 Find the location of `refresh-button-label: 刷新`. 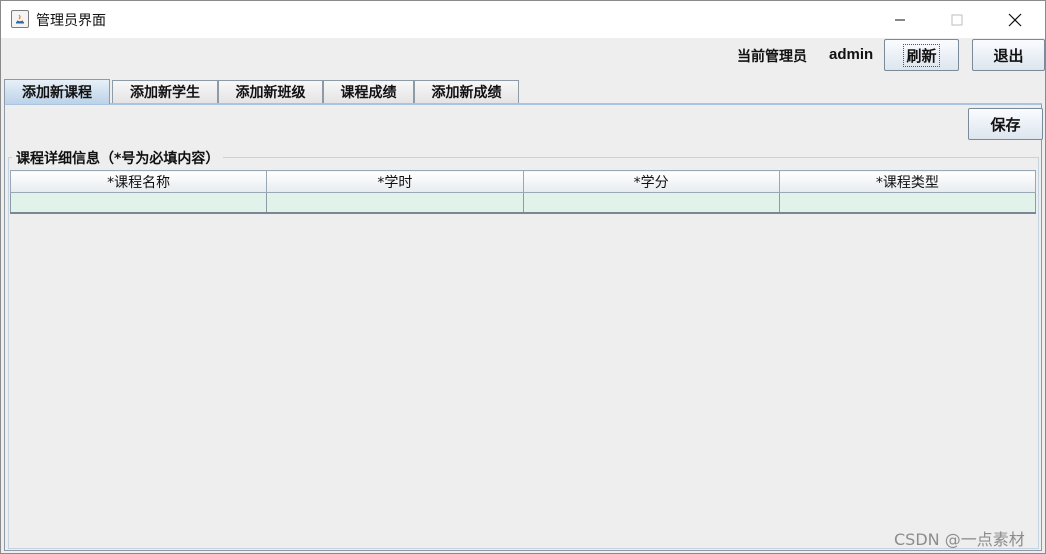

refresh-button-label: 刷新 is located at coordinates (921, 55).